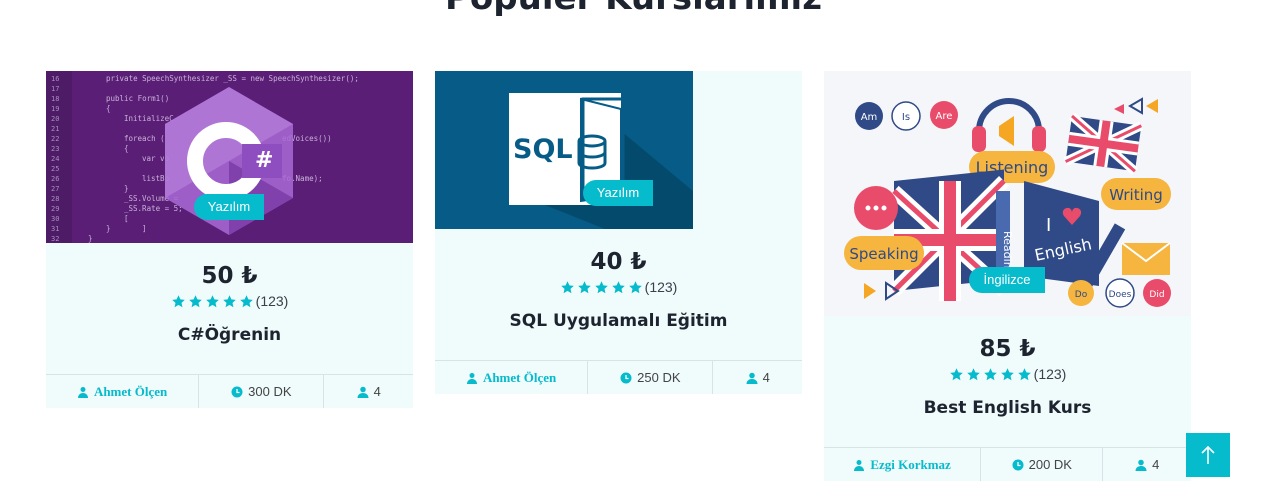  What do you see at coordinates (1050, 464) in the screenshot?
I see `duration-value: 200 DK` at bounding box center [1050, 464].